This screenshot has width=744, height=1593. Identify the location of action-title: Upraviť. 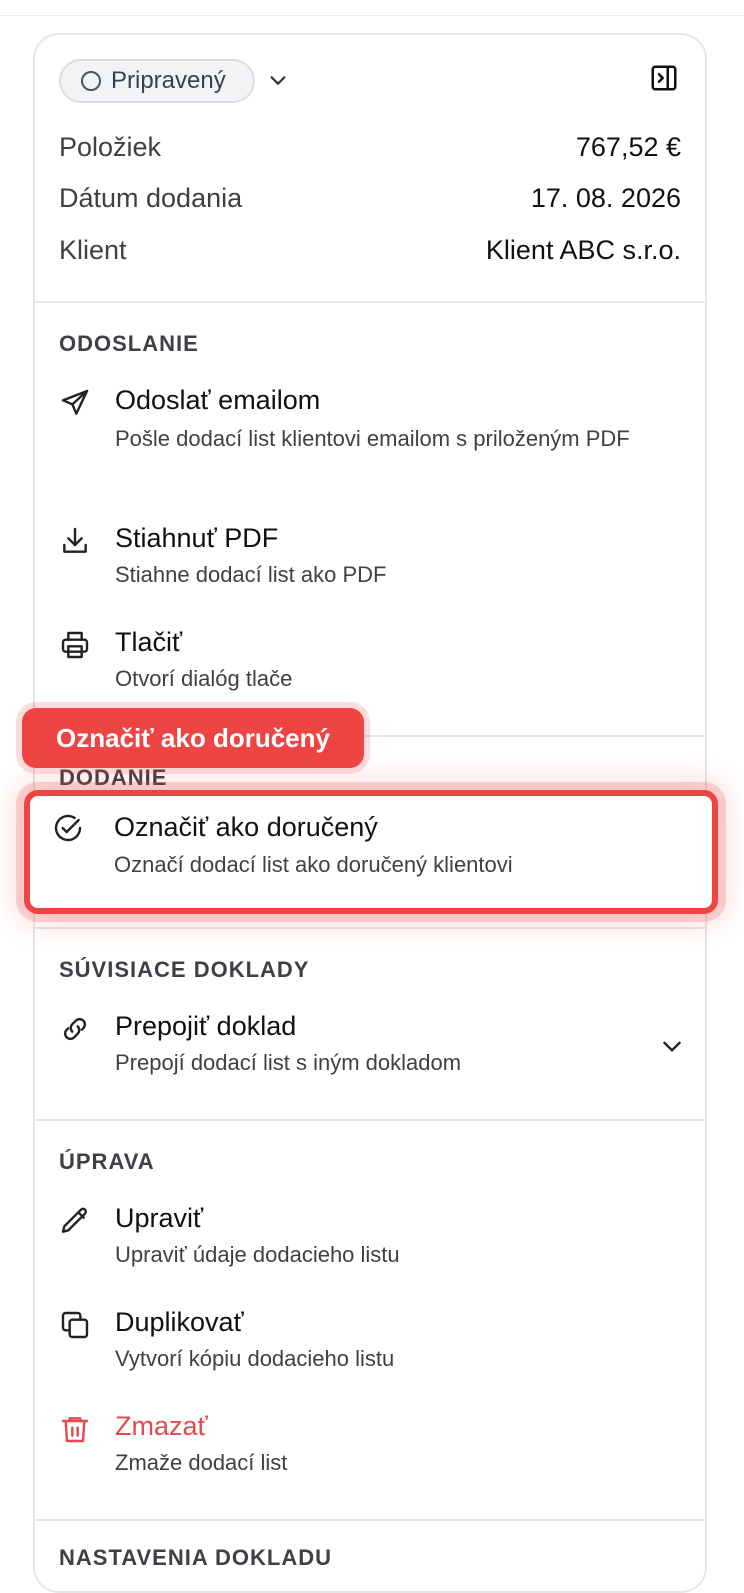
(159, 1218).